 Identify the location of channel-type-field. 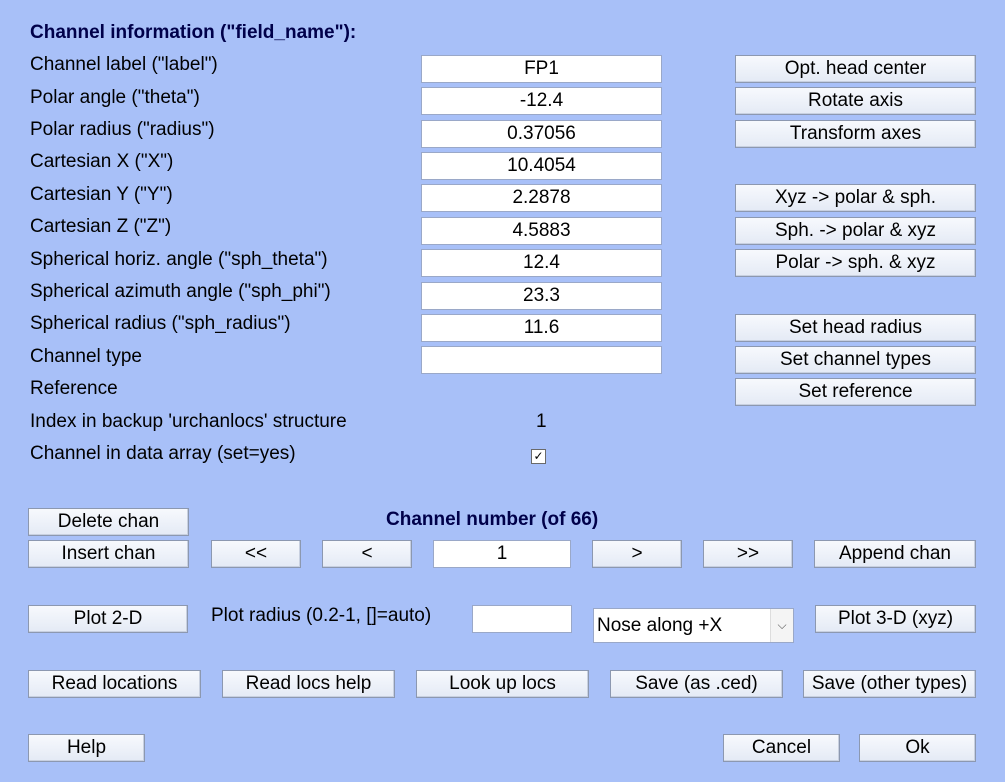
(541, 360).